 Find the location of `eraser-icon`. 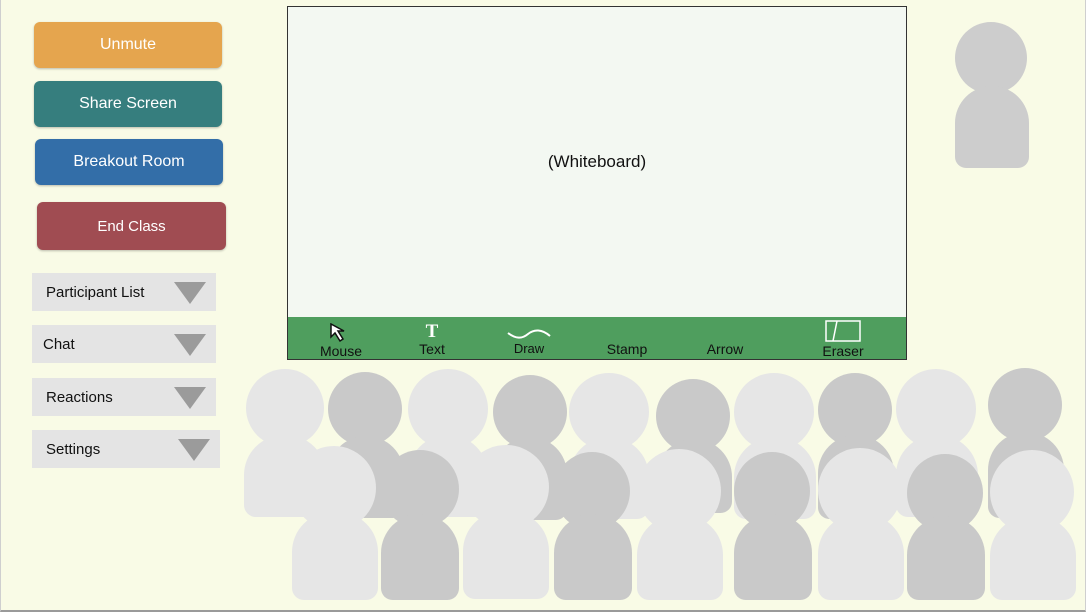

eraser-icon is located at coordinates (843, 331).